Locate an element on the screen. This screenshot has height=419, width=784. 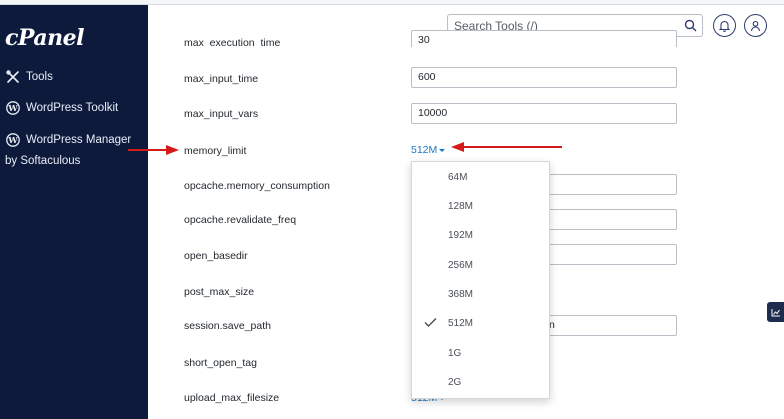
clipped-row-container: max_execution_time 30 is located at coordinates (466, 38).